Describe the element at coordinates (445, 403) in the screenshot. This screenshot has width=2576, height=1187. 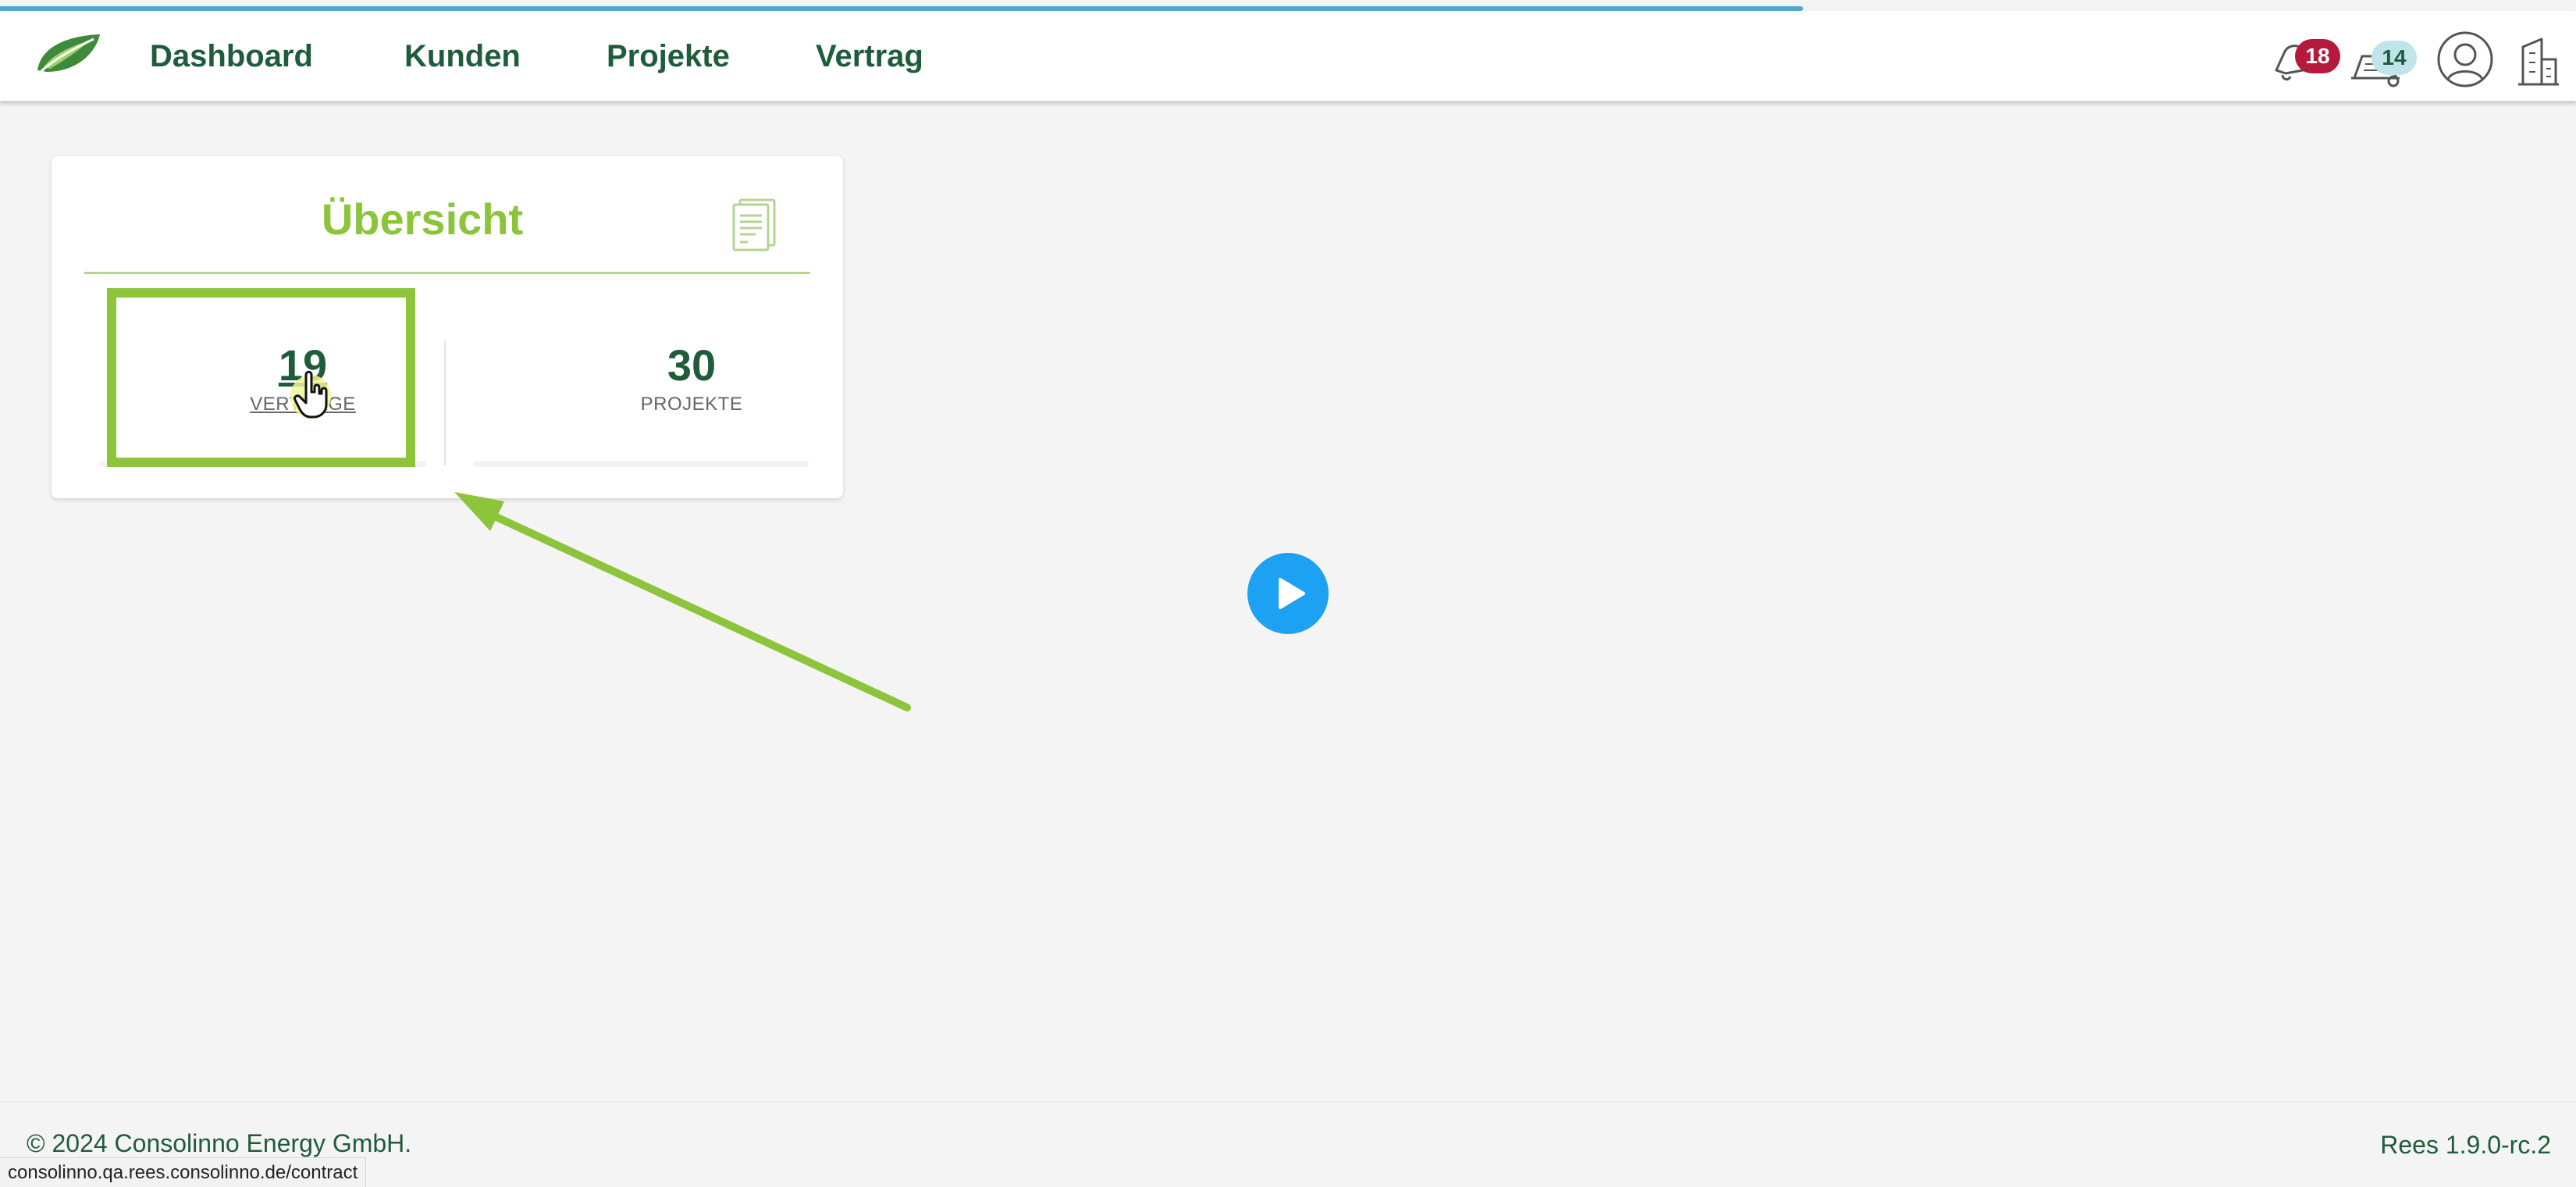
I see `stat-separator` at that location.